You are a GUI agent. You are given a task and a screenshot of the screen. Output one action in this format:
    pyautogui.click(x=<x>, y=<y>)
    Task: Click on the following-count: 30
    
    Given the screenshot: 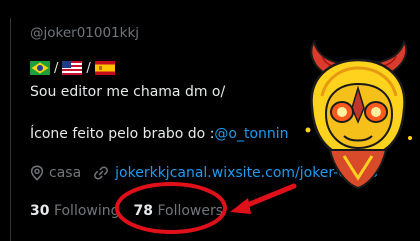 What is the action you would take?
    pyautogui.click(x=40, y=211)
    